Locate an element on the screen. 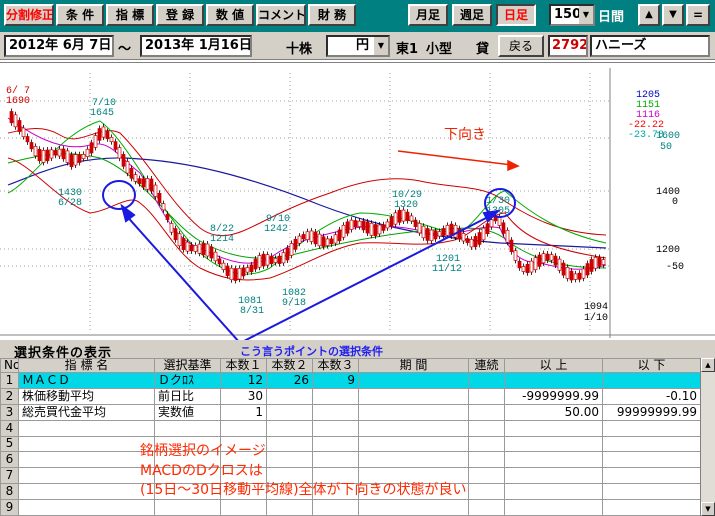 This screenshot has width=715, height=516. table-cell: 株価移動平均 is located at coordinates (86, 396).